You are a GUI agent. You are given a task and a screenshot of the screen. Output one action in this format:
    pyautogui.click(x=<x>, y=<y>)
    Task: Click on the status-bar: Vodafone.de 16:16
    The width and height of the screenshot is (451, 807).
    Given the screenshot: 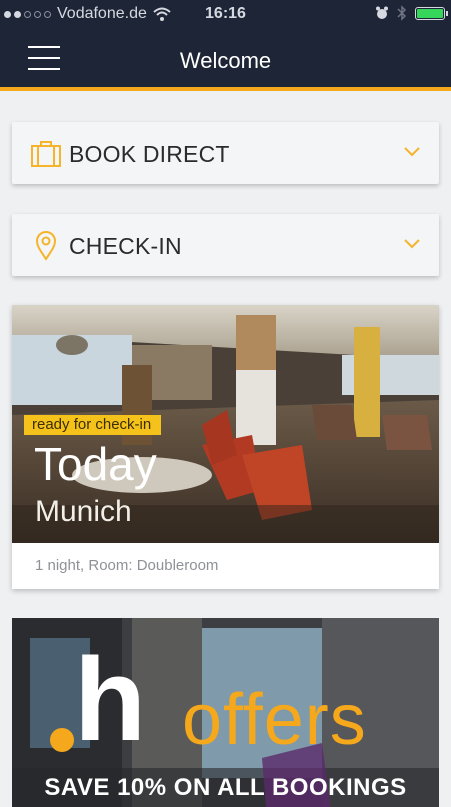 What is the action you would take?
    pyautogui.click(x=225, y=15)
    